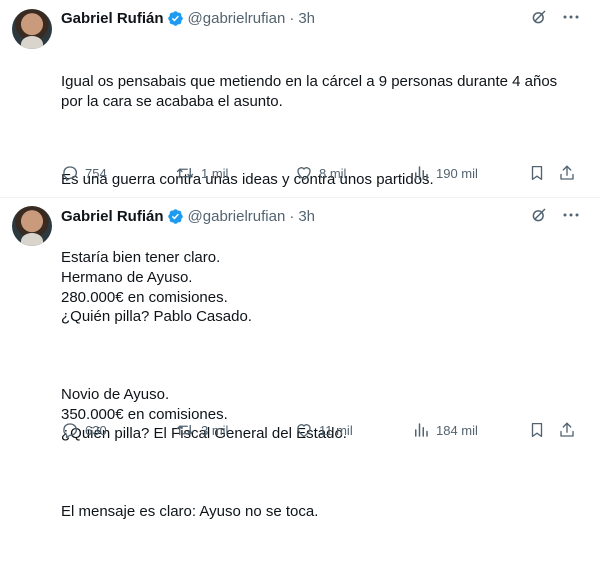 The height and width of the screenshot is (561, 600). Describe the element at coordinates (96, 173) in the screenshot. I see `reply-count: 754` at that location.